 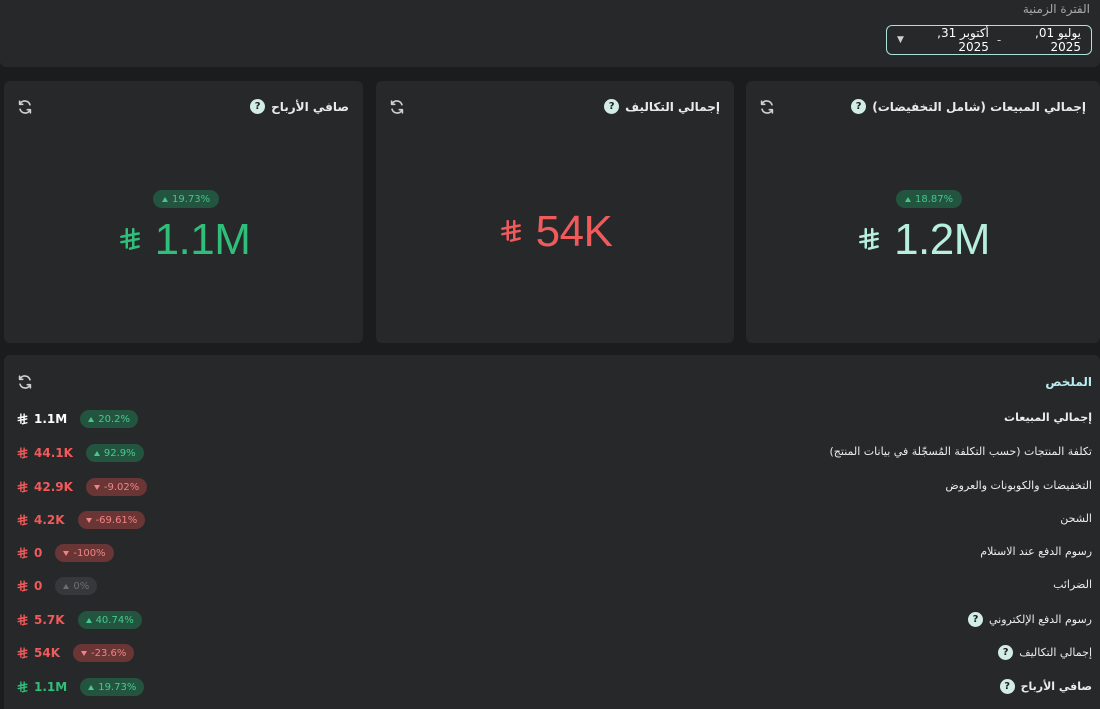 What do you see at coordinates (574, 231) in the screenshot?
I see `kpi-value-costs-text: 54K` at bounding box center [574, 231].